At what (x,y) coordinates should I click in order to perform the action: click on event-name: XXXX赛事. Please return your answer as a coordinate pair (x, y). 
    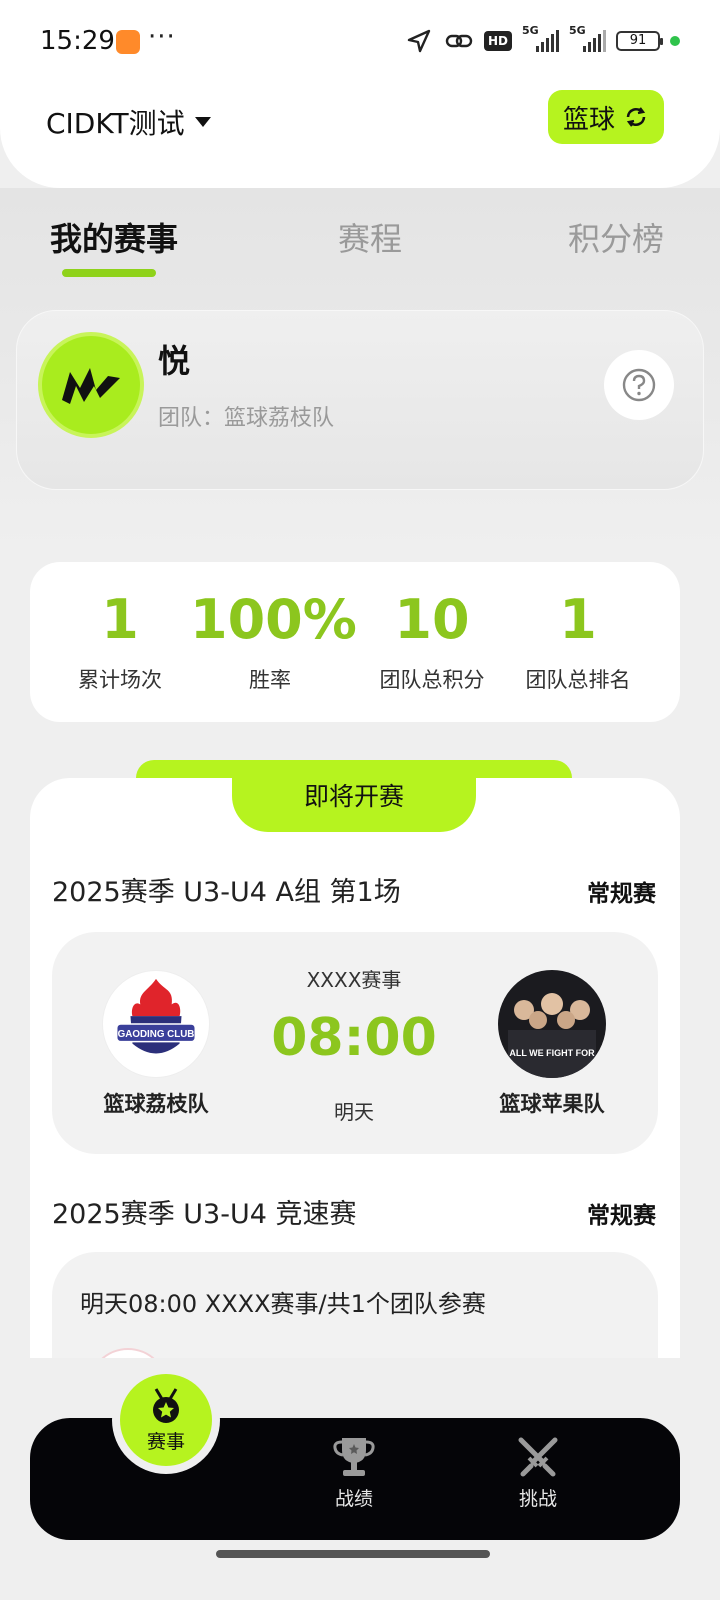
    Looking at the image, I should click on (354, 980).